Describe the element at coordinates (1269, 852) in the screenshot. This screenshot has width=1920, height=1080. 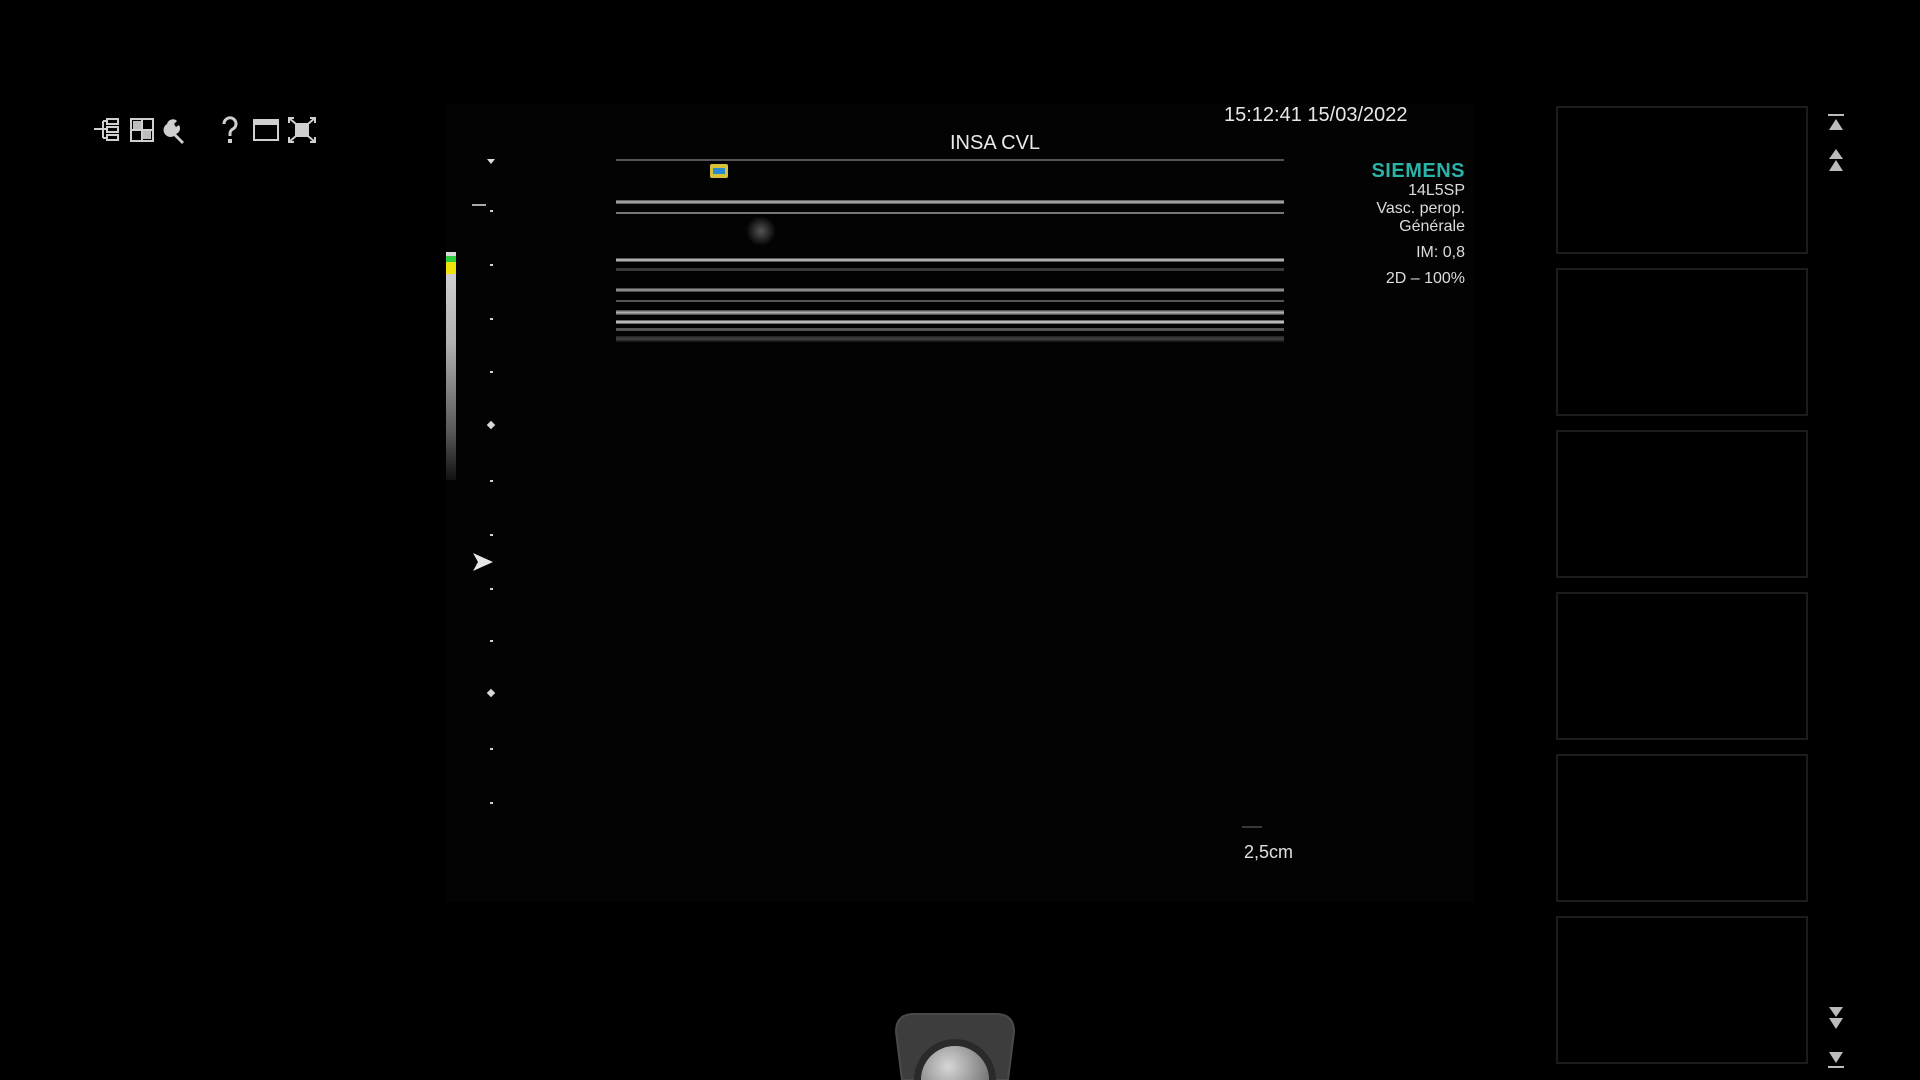
I see `depth-label: 2,5cm` at that location.